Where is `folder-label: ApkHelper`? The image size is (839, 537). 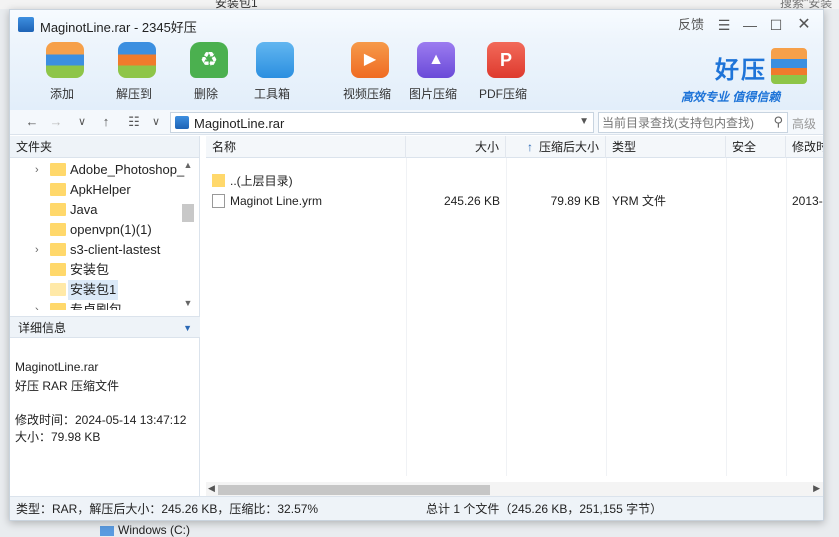 folder-label: ApkHelper is located at coordinates (100, 189).